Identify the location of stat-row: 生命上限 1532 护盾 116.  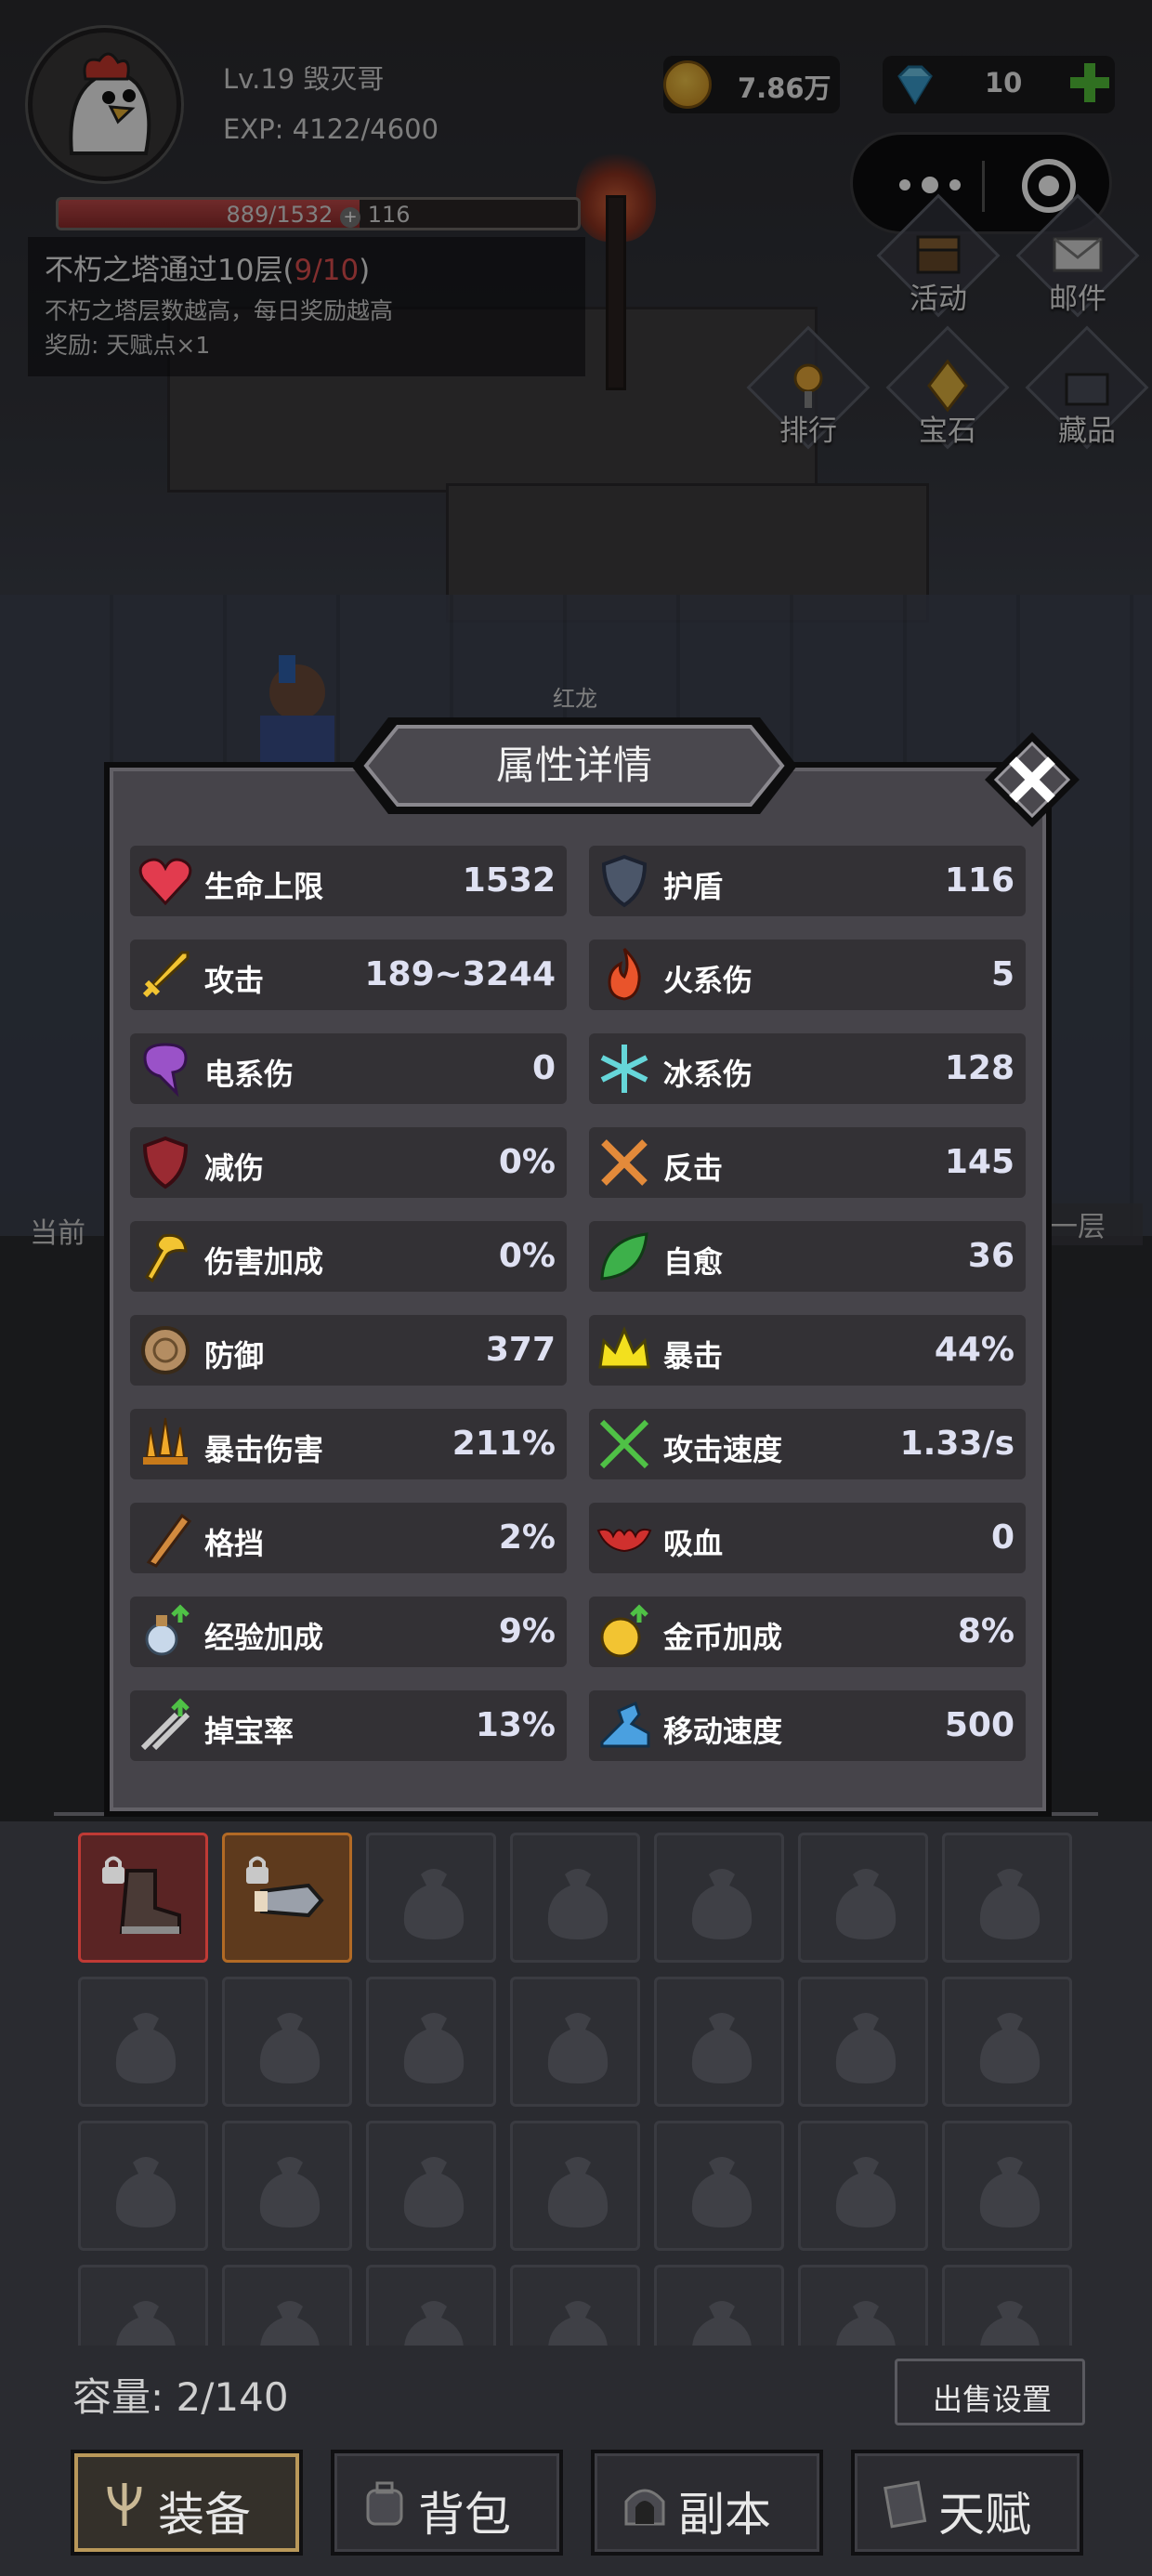
(578, 881).